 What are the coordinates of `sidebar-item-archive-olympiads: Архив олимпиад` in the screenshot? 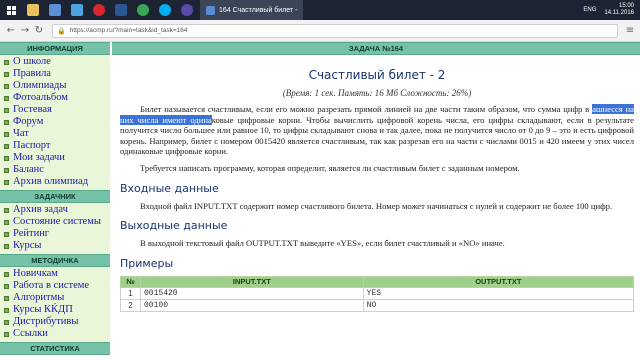 It's located at (55, 182).